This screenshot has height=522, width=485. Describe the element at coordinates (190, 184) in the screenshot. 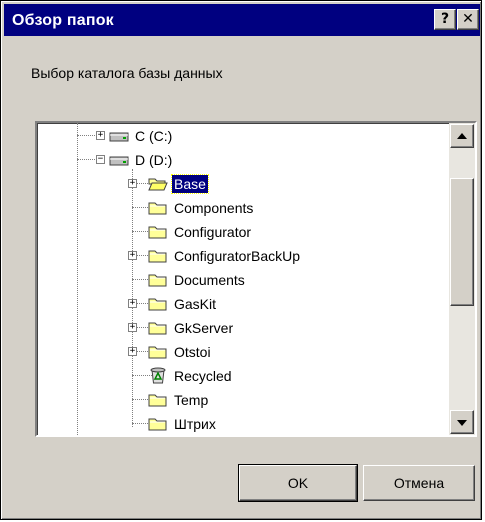

I see `tree-item-label: Base` at that location.